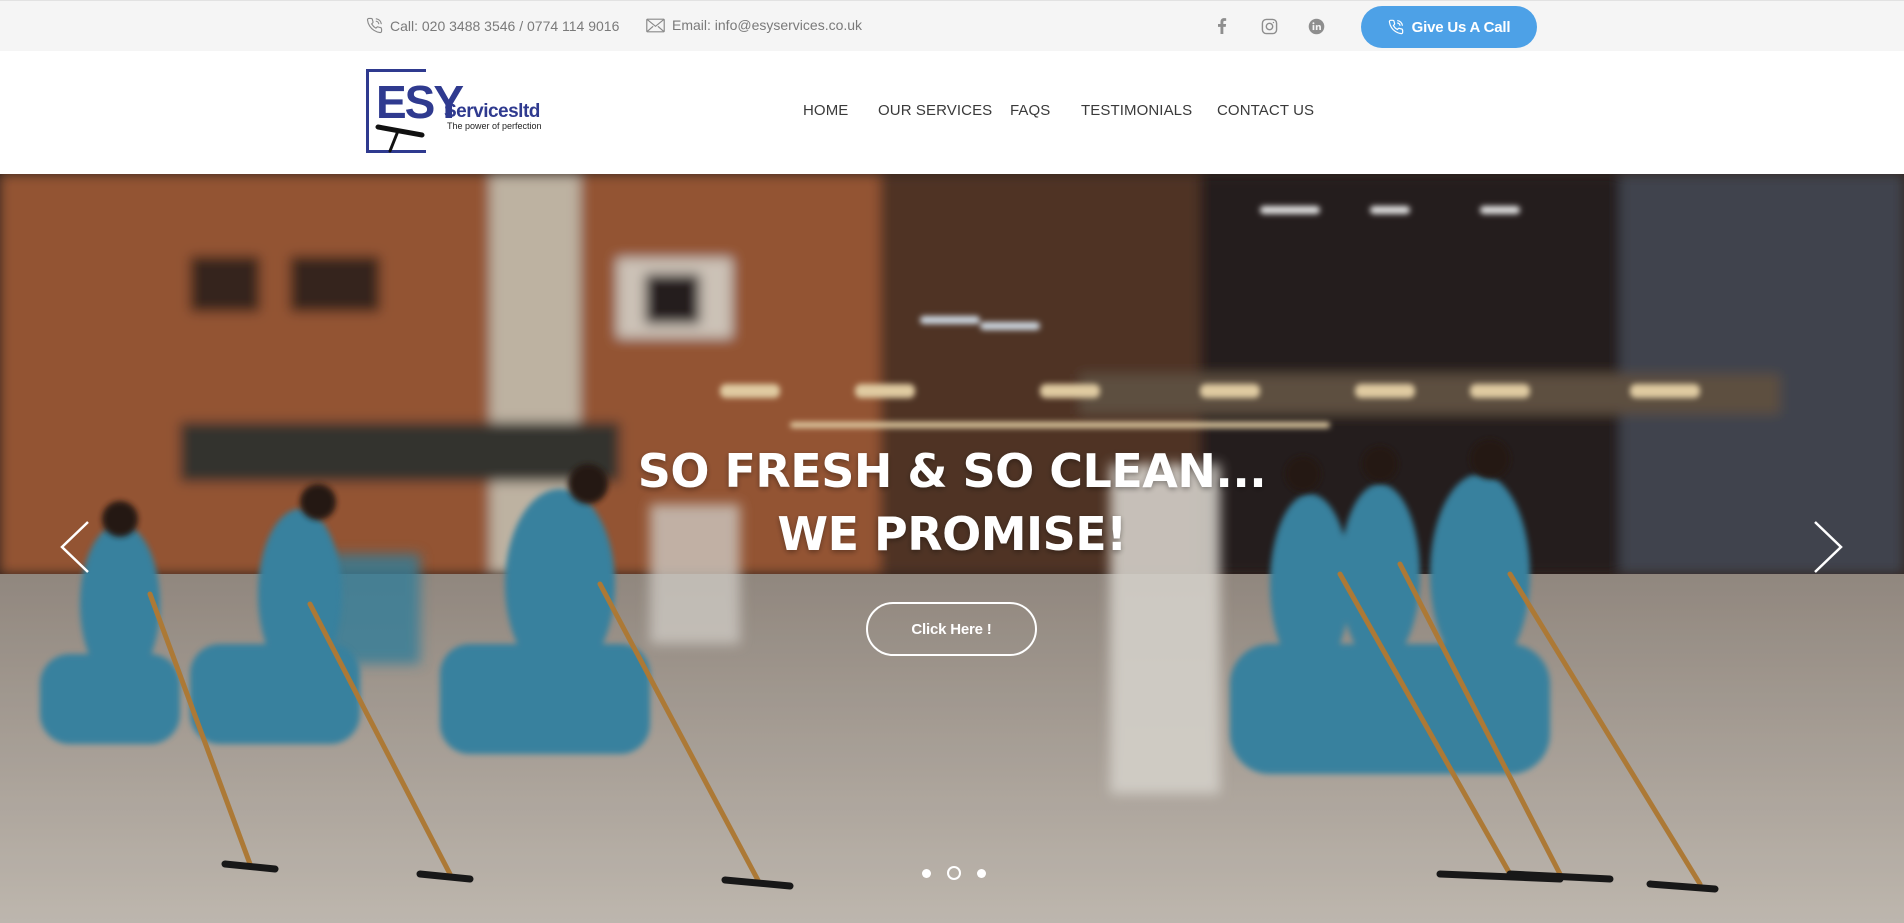 The image size is (1904, 923). What do you see at coordinates (494, 126) in the screenshot?
I see `logo-tagline: The power of perfection` at bounding box center [494, 126].